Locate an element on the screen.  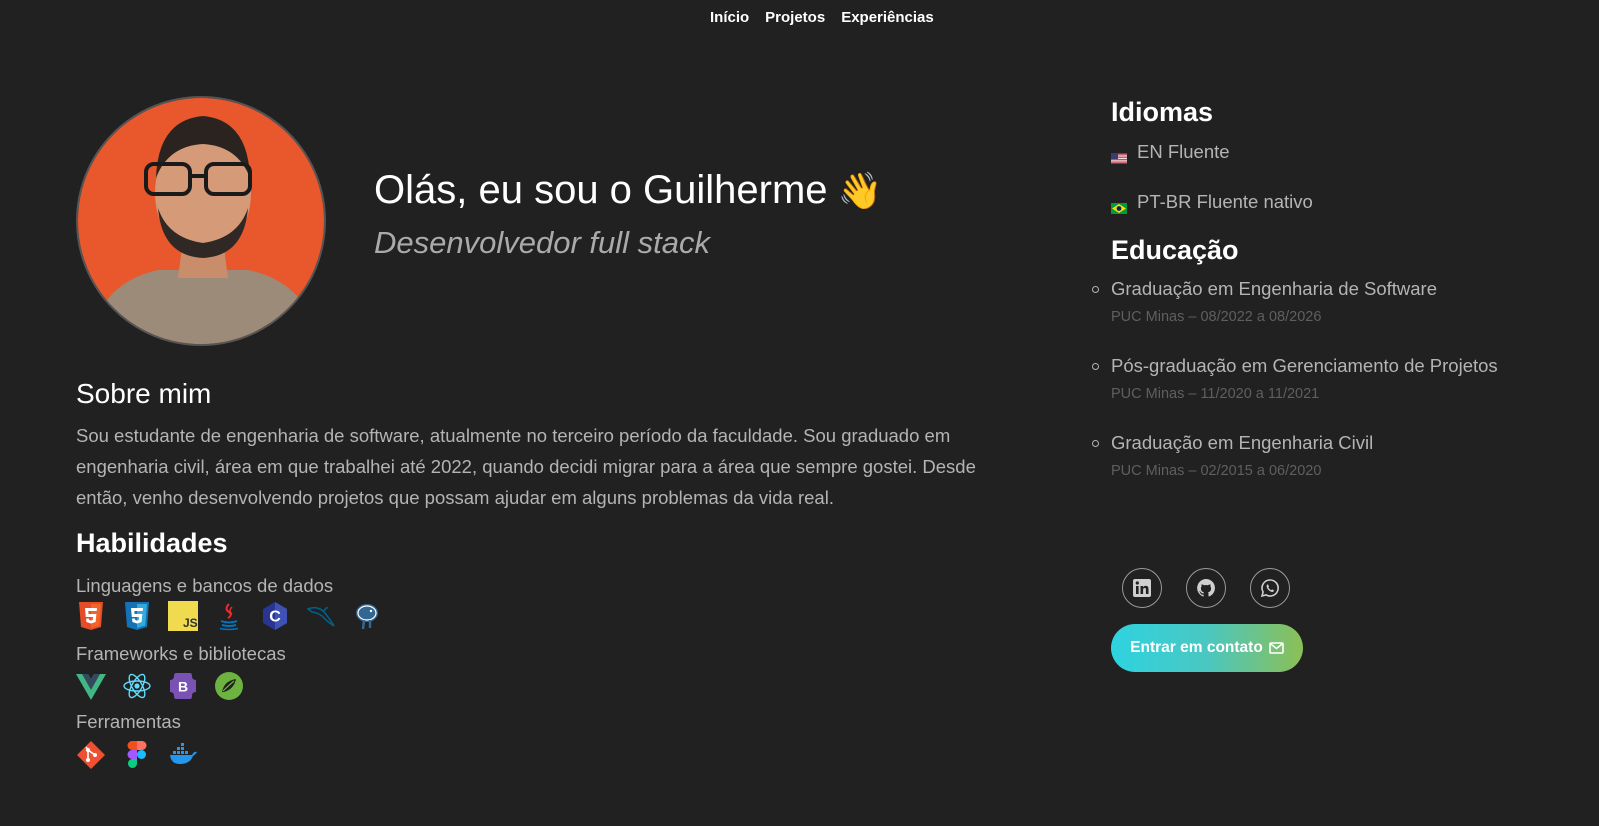
about-title: Sobre mim is located at coordinates (144, 393).